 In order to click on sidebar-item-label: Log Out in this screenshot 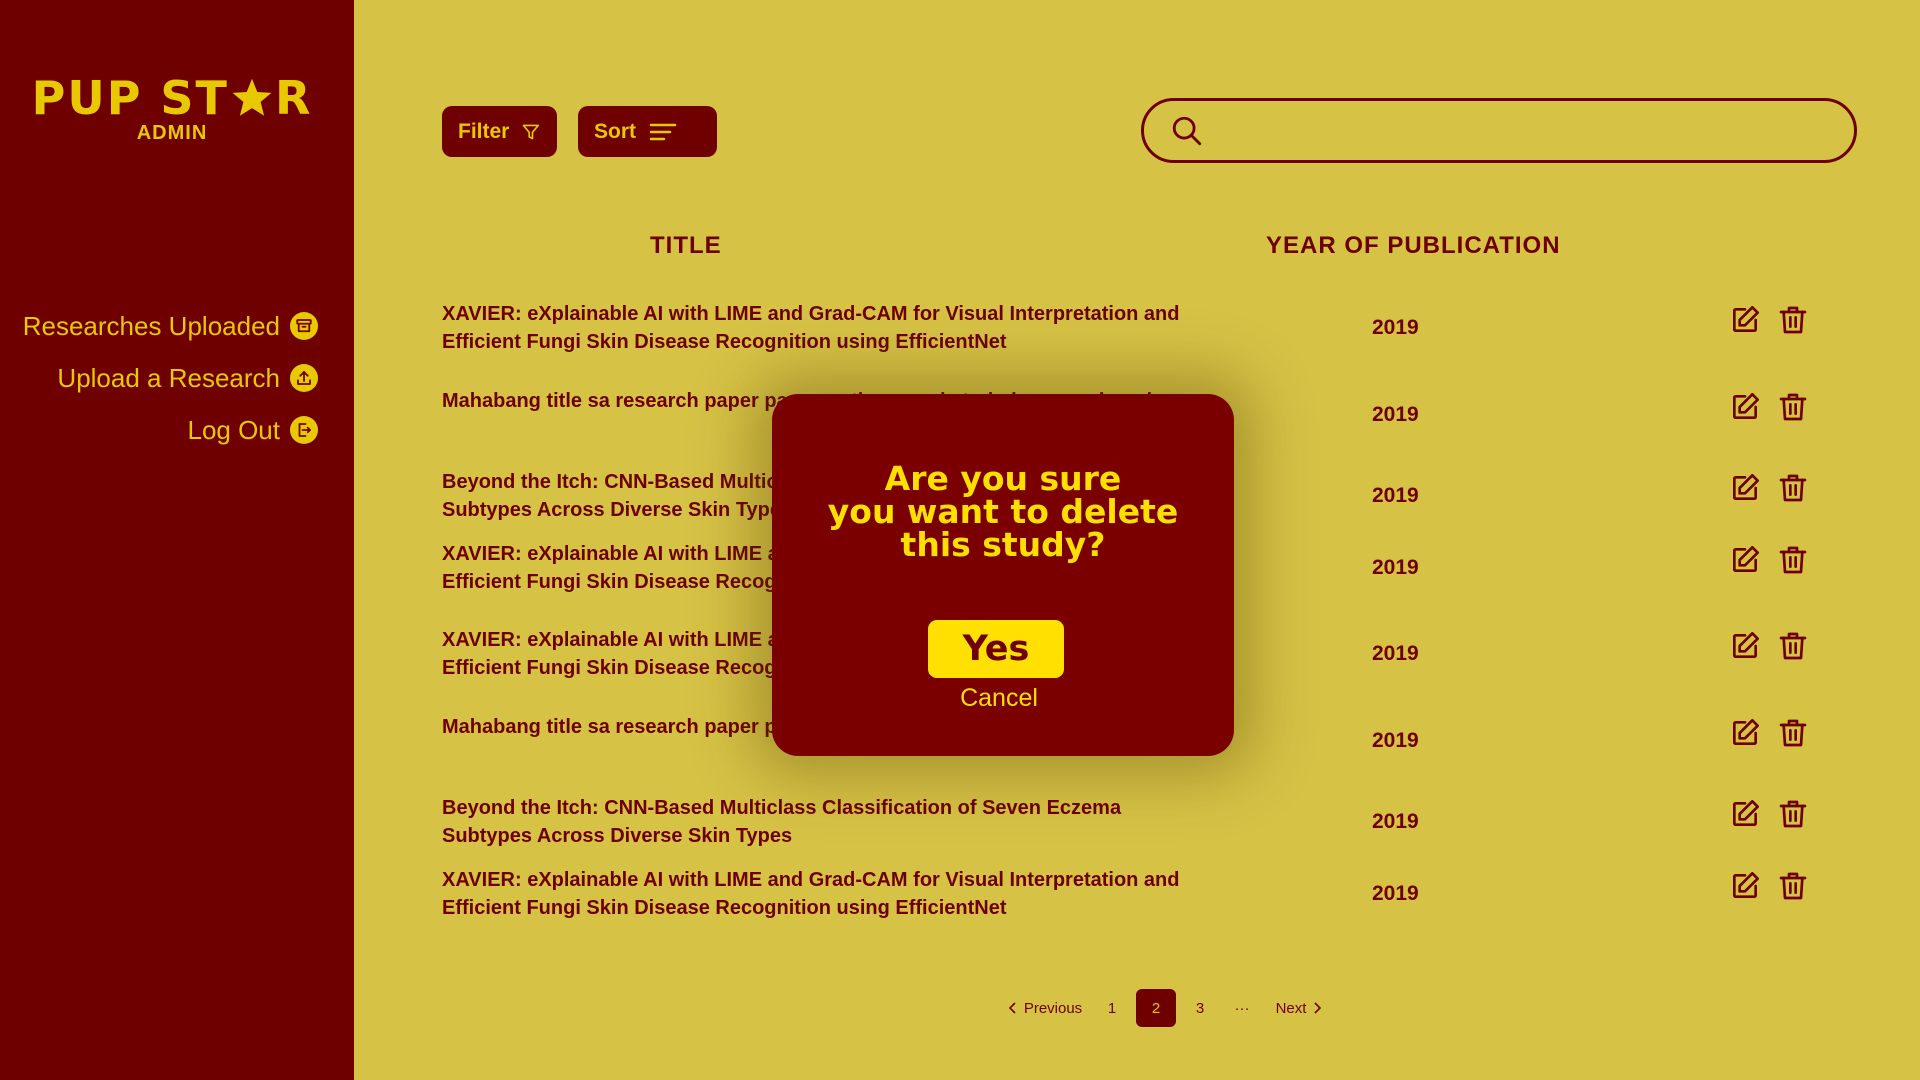, I will do `click(233, 429)`.